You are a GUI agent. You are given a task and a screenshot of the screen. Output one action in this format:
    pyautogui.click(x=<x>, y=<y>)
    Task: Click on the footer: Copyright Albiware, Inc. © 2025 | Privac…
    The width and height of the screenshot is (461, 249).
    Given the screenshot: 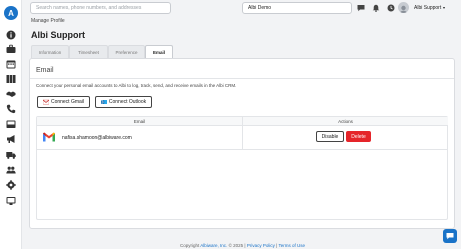 What is the action you would take?
    pyautogui.click(x=242, y=245)
    